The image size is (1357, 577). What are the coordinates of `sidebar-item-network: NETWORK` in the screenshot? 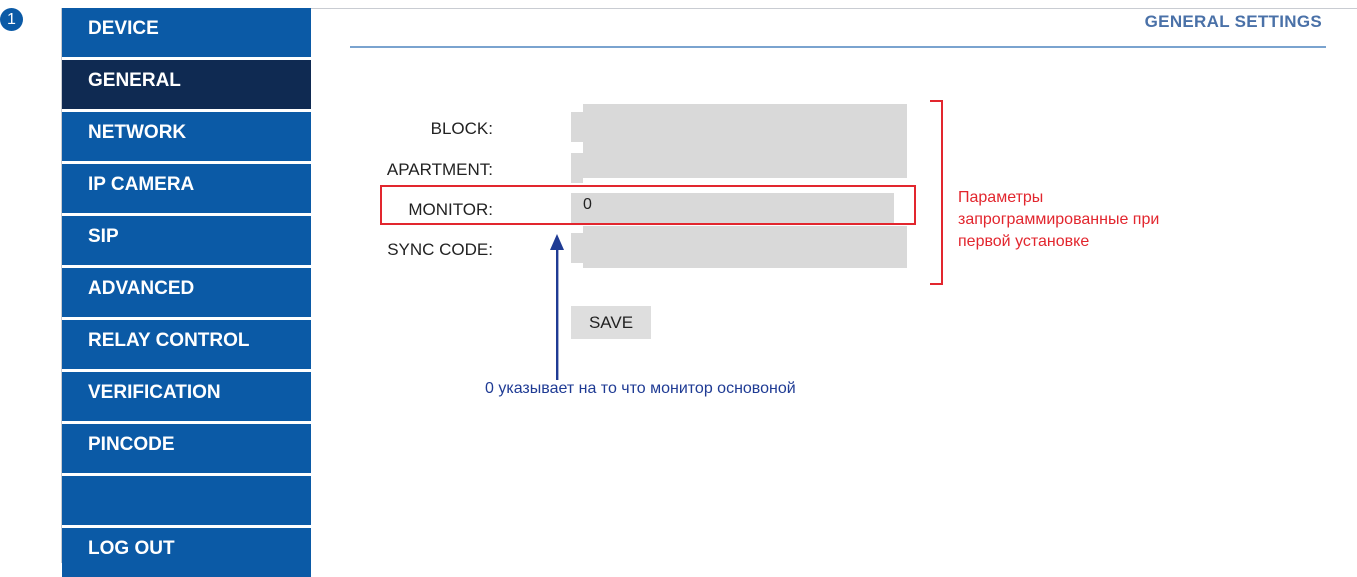 It's located at (186, 136).